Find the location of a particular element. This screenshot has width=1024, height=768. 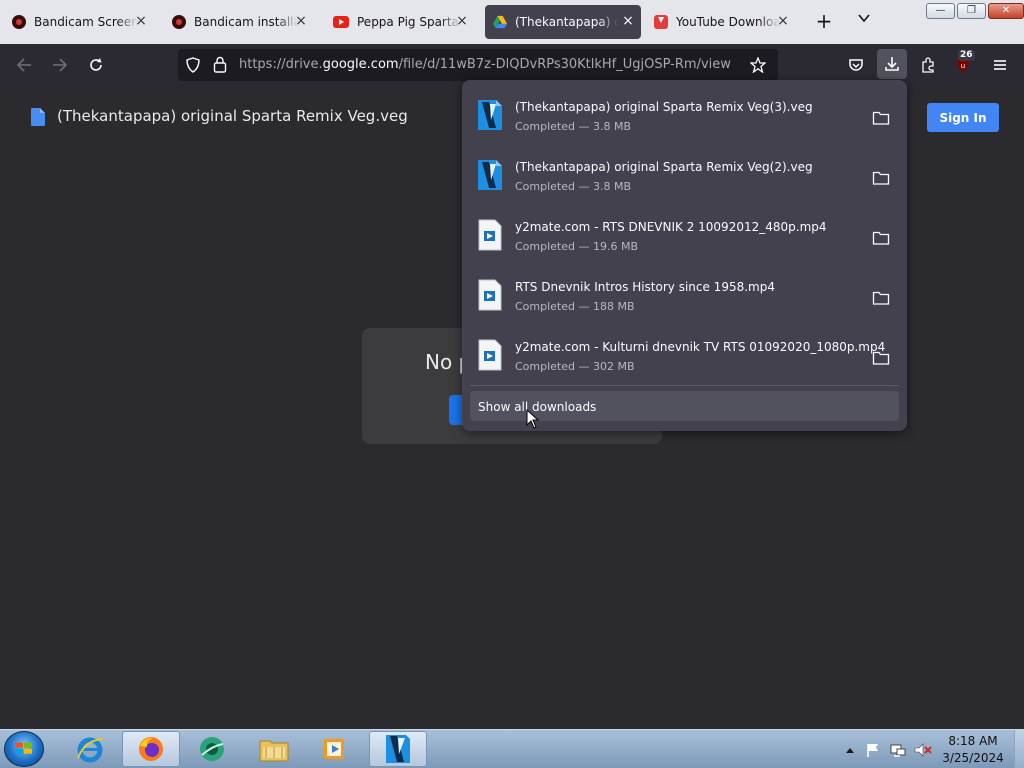

clock-time: 8:18 AM is located at coordinates (973, 741).